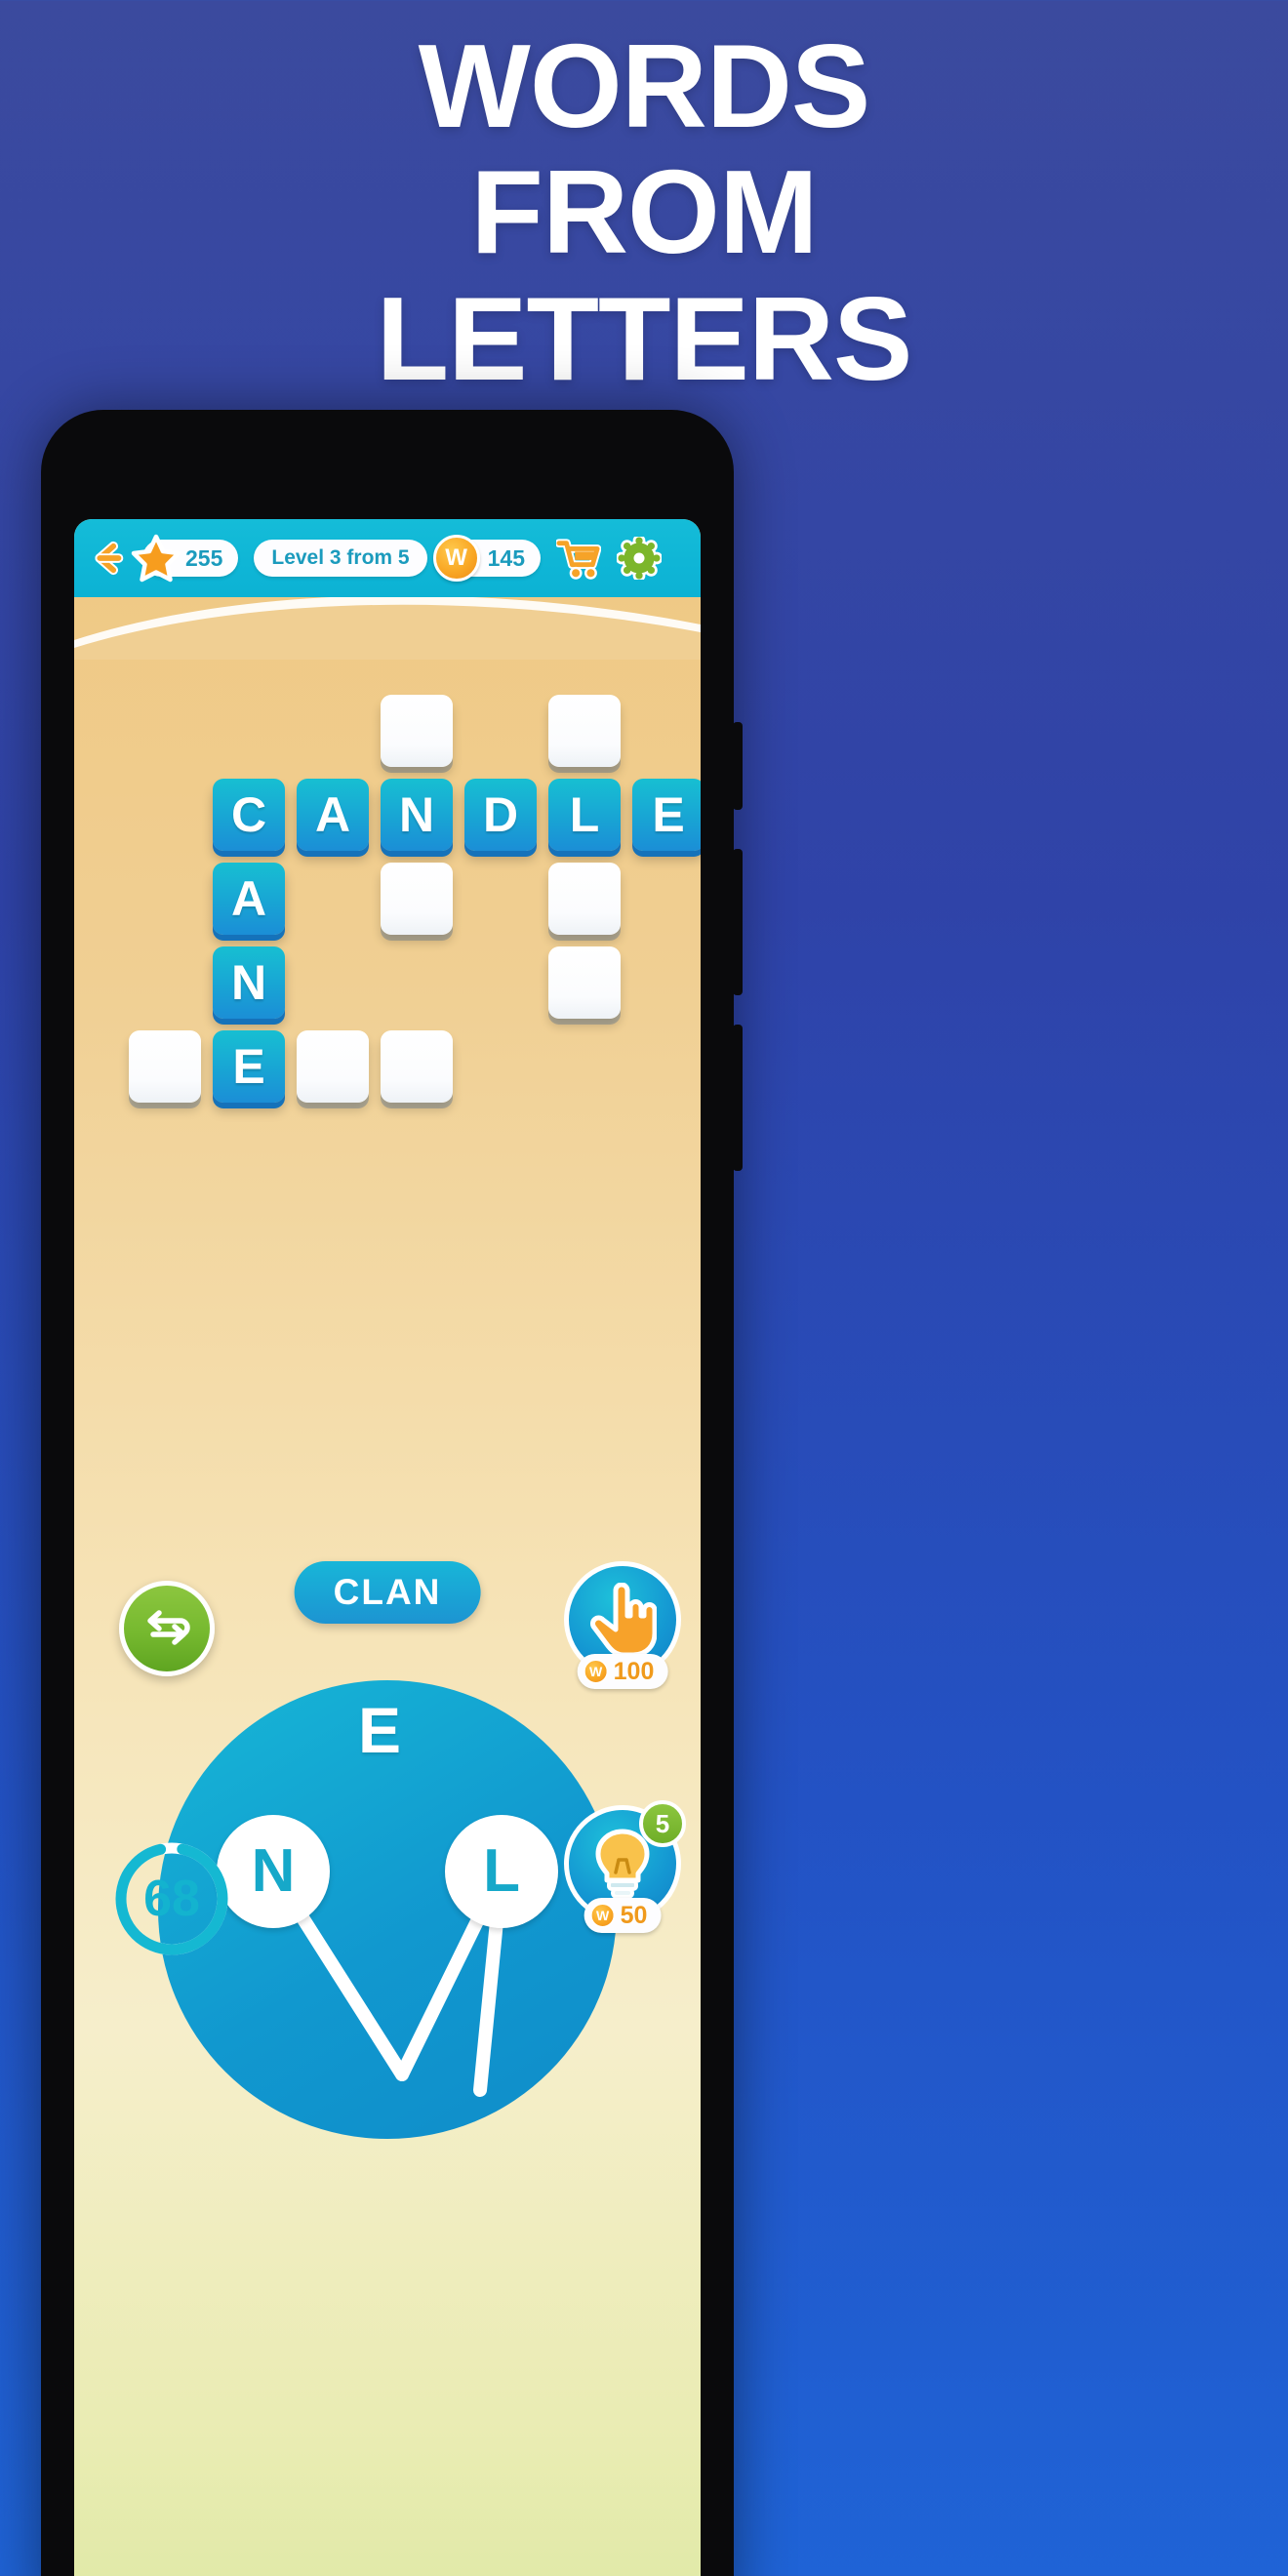 Image resolution: width=1288 pixels, height=2576 pixels. Describe the element at coordinates (501, 1871) in the screenshot. I see `wheel-letter-l: L` at that location.